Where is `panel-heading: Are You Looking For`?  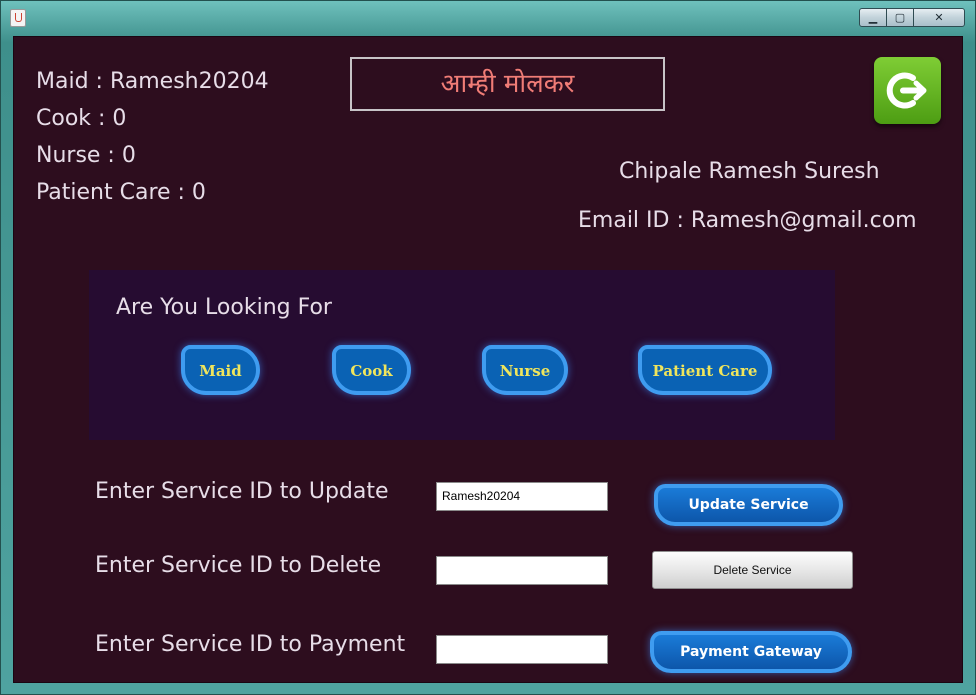 panel-heading: Are You Looking For is located at coordinates (224, 307).